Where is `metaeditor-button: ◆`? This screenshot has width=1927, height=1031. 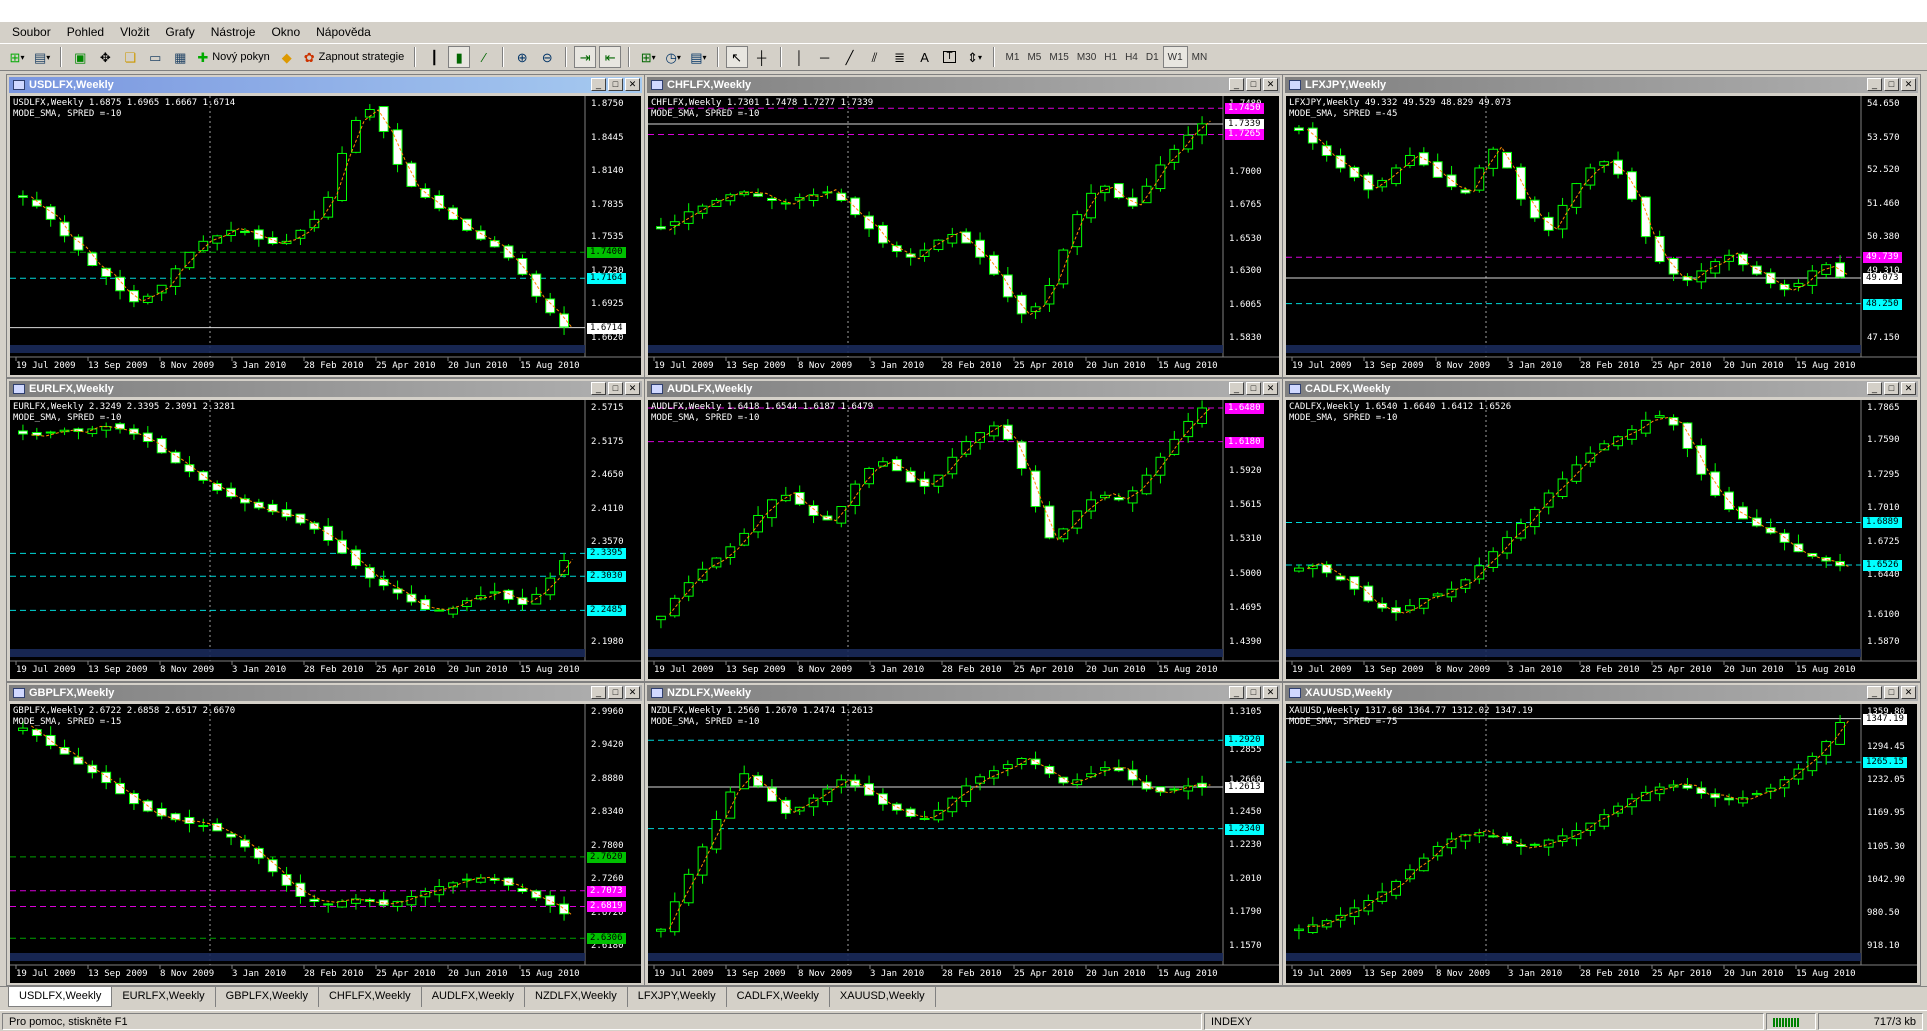
metaeditor-button: ◆ is located at coordinates (287, 57).